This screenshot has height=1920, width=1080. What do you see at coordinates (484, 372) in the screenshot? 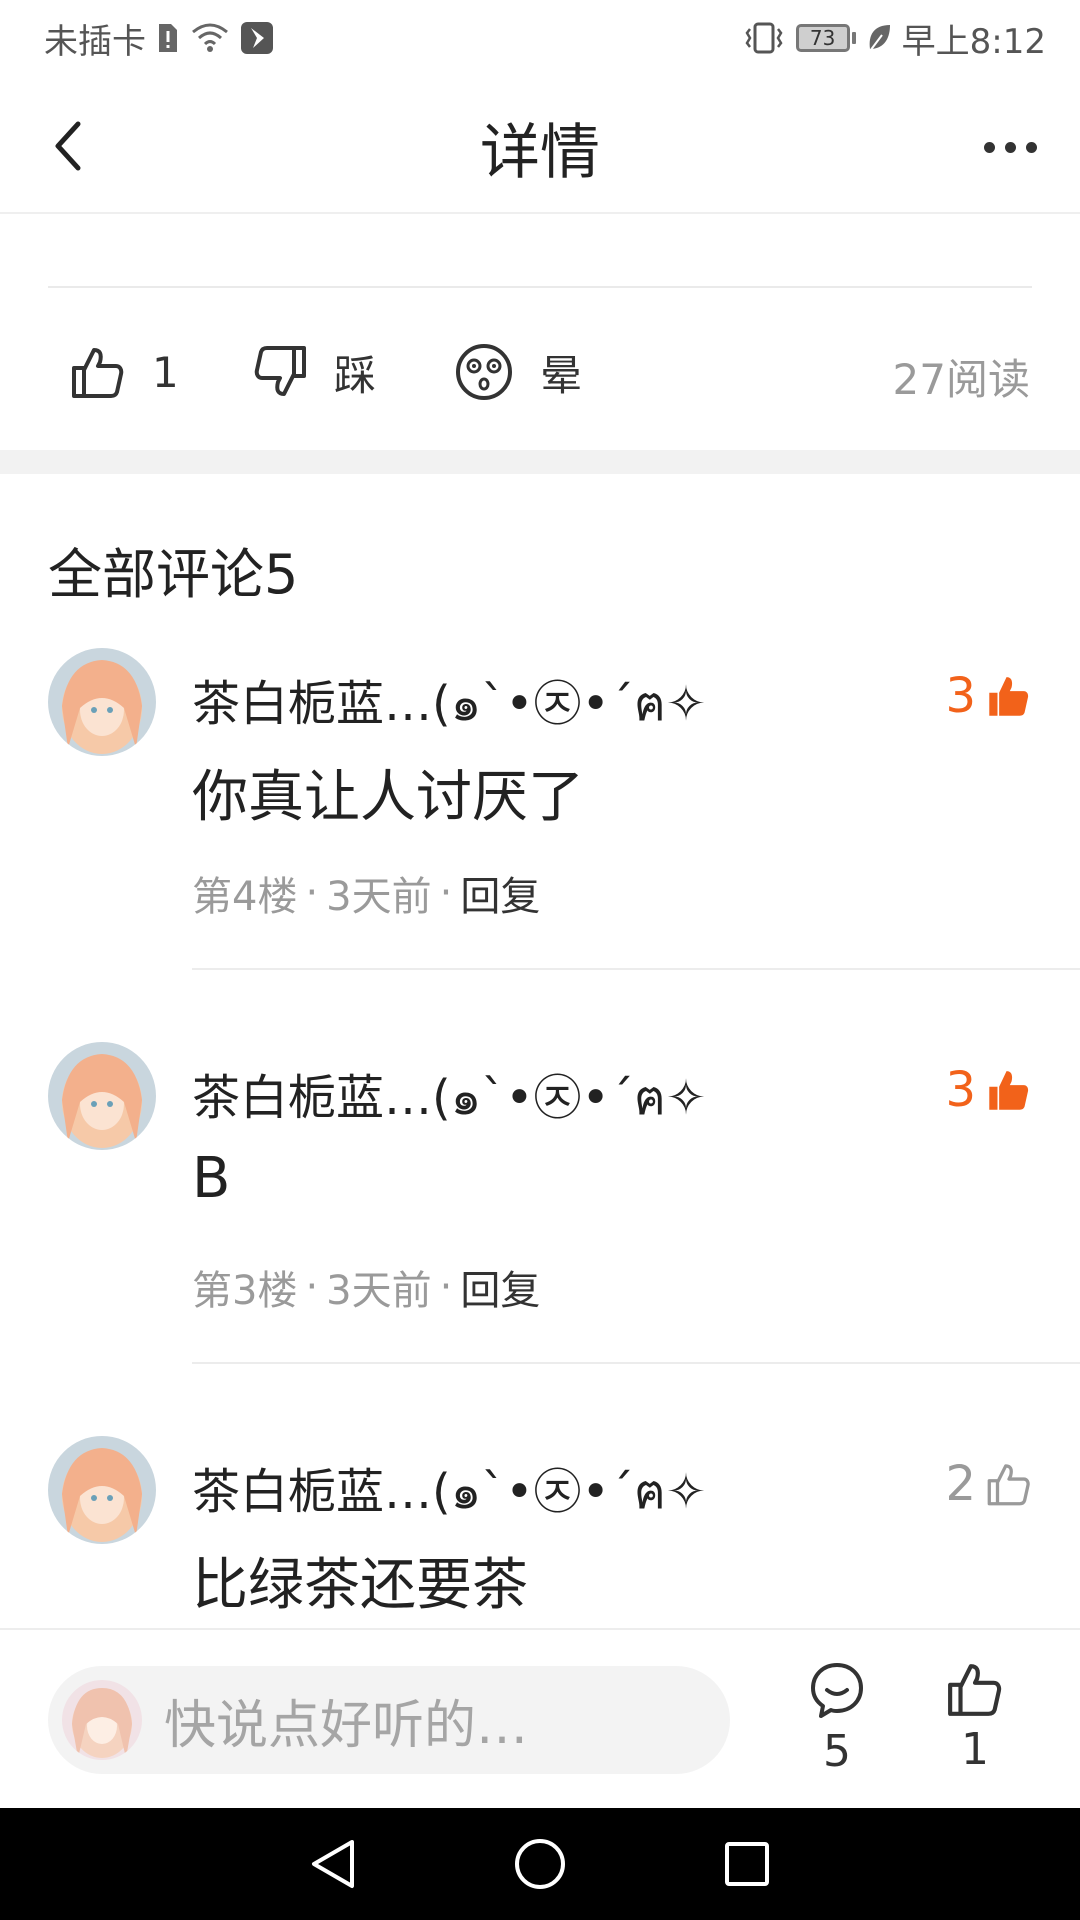
I see `dizzy-face-icon` at bounding box center [484, 372].